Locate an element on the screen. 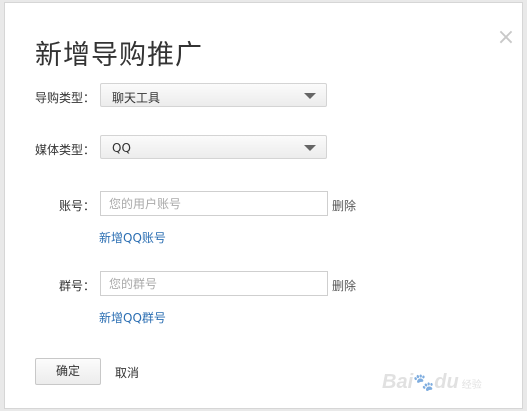 Image resolution: width=527 pixels, height=411 pixels. account-delete-link: 删除 is located at coordinates (344, 205).